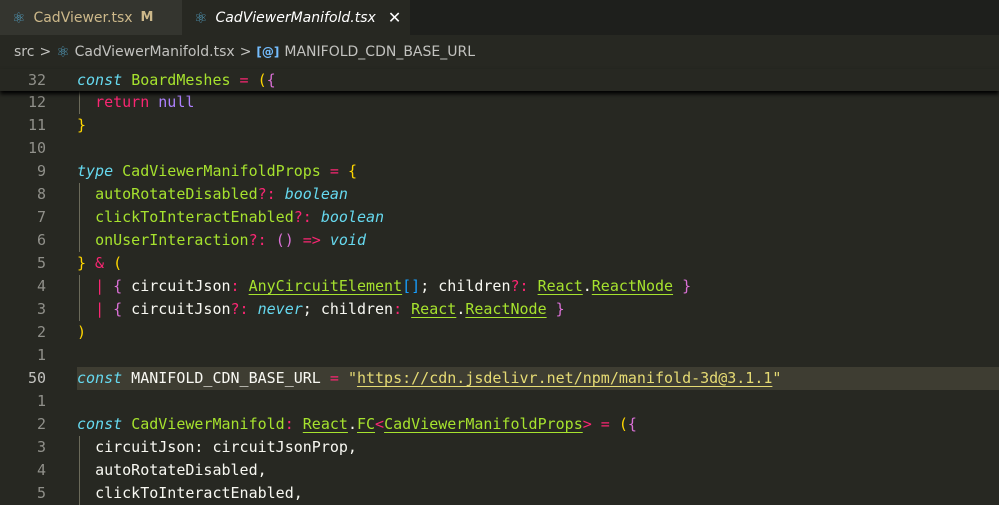  I want to click on code-line: 4 autoRotateDisabled,, so click(499, 470).